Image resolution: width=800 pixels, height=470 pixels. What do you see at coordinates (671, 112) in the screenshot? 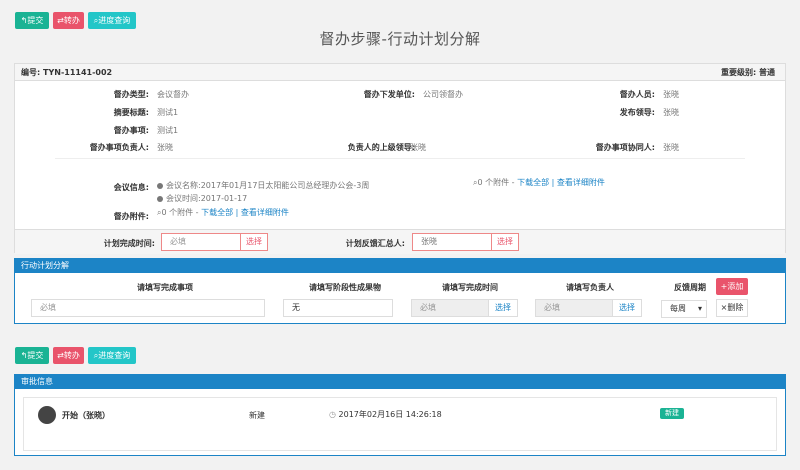
I see `publisher-value: 张晓` at bounding box center [671, 112].